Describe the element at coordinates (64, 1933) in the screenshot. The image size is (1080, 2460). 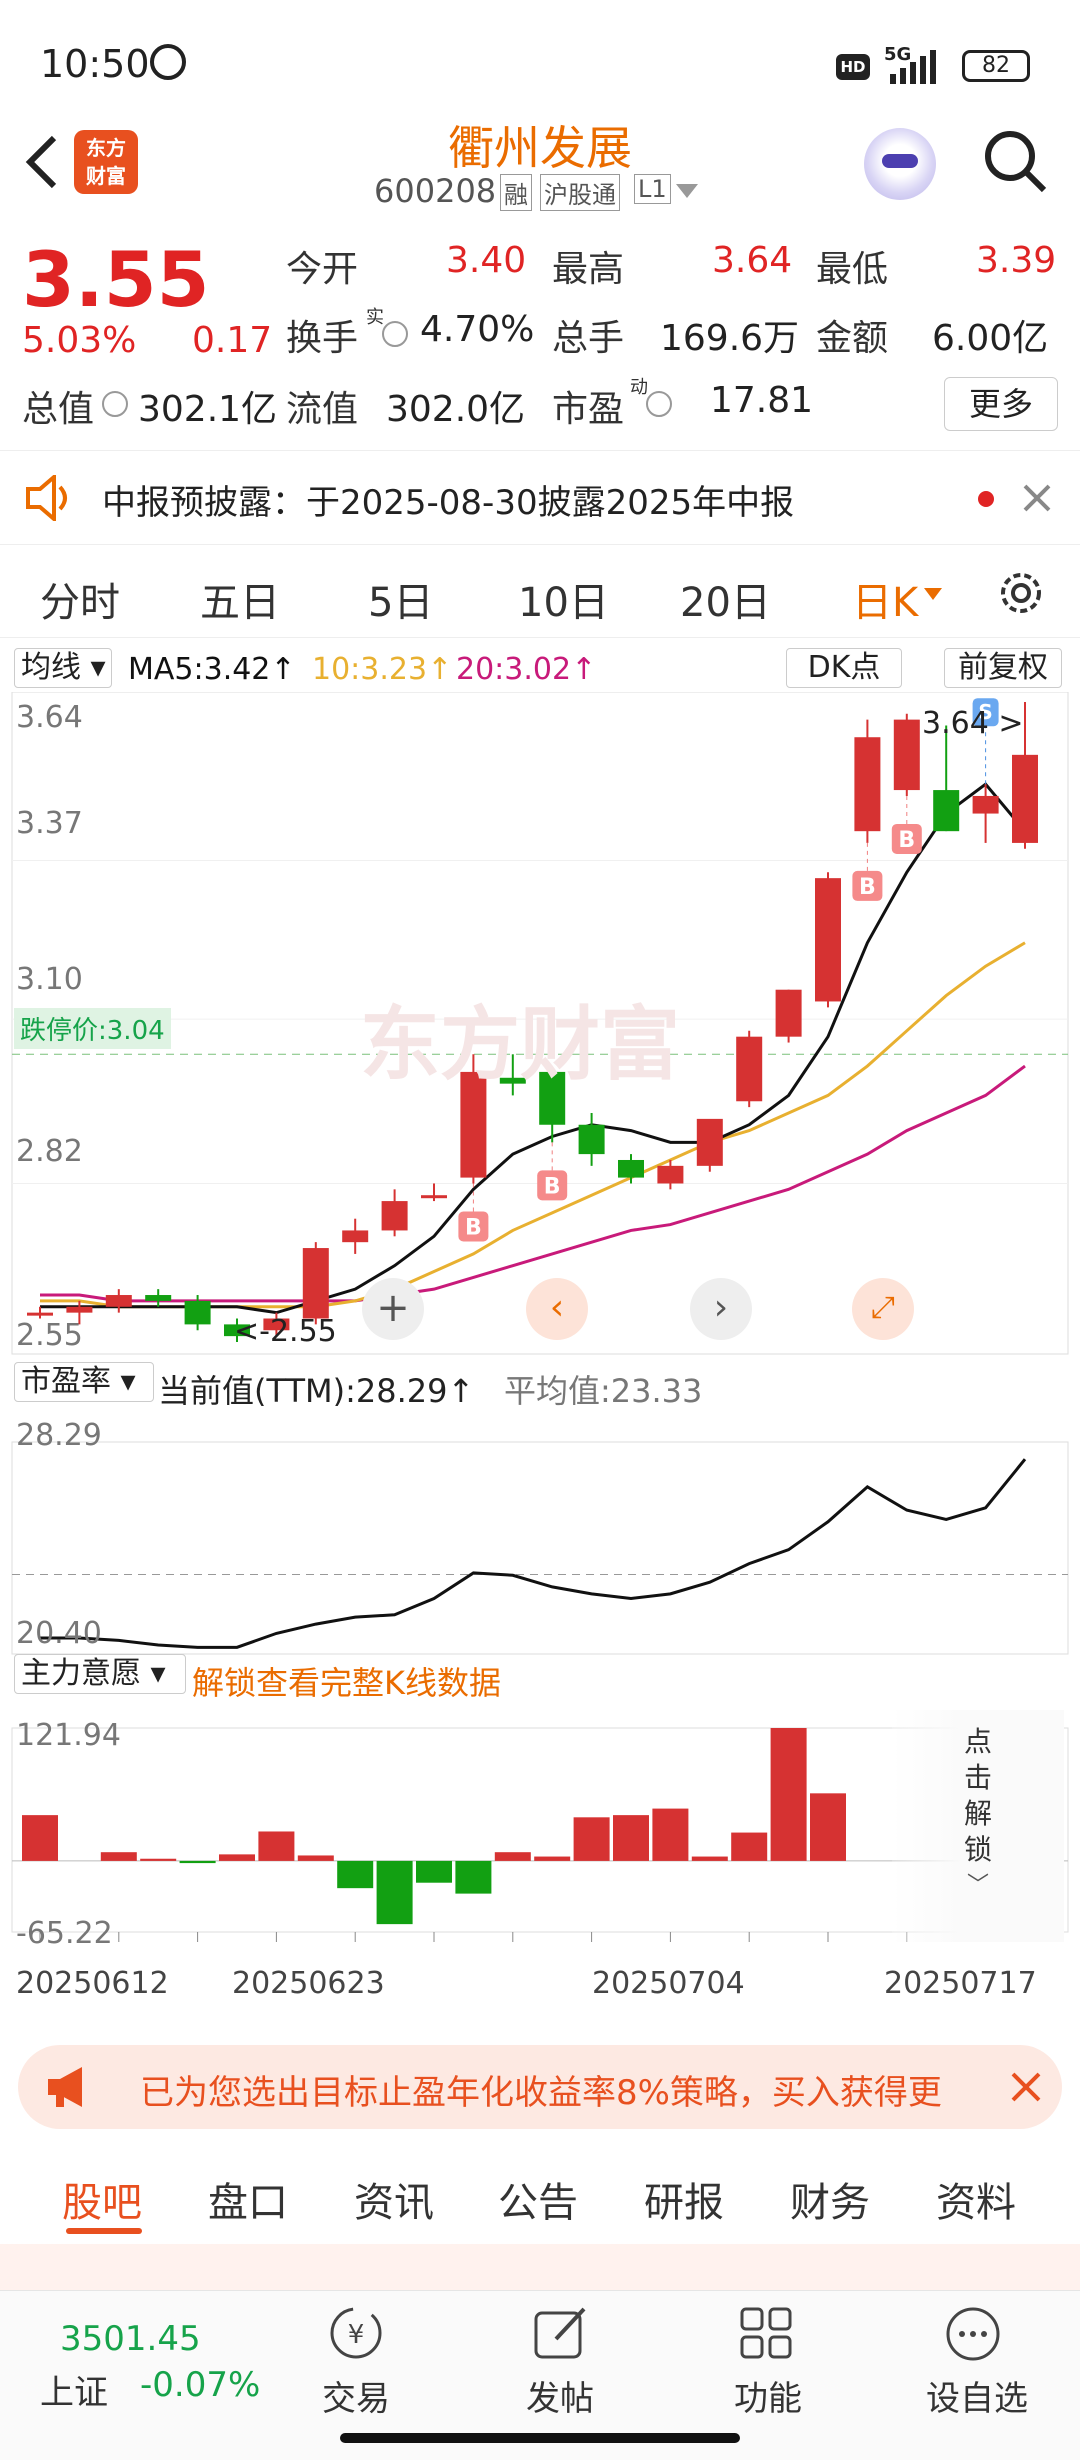
I see `flow-min-label: -65.22` at that location.